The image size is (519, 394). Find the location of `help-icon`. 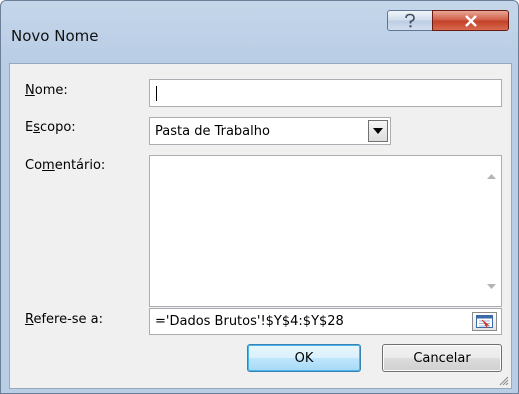

help-icon is located at coordinates (410, 20).